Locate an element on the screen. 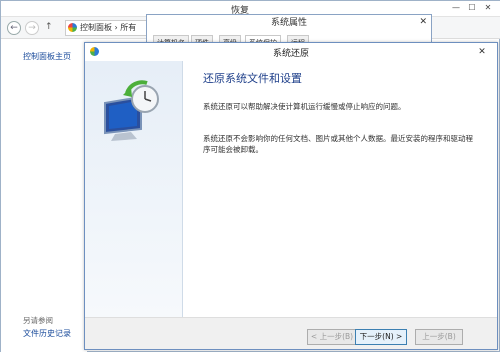  restore-title-bar: 系统还原 ✕ is located at coordinates (291, 52).